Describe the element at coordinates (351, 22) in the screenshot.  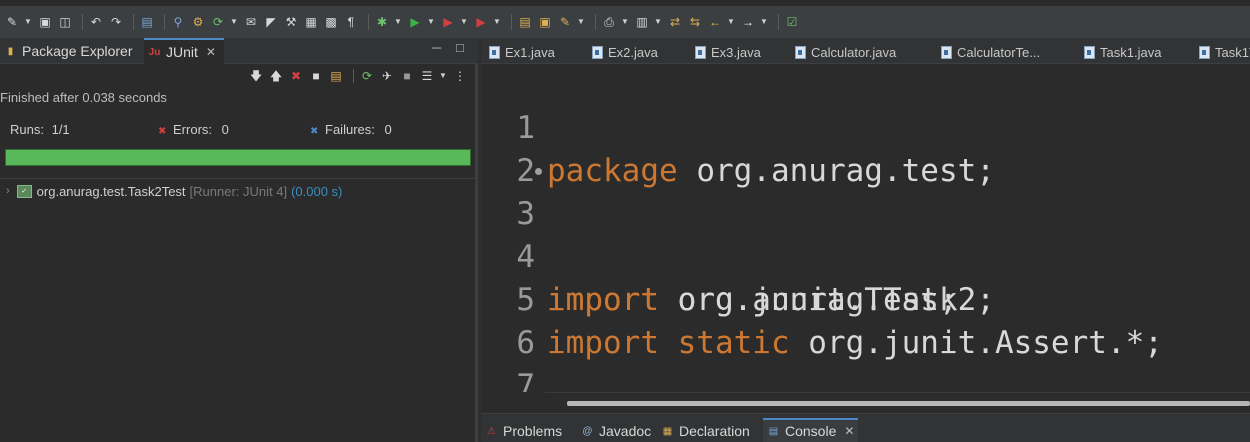
I see `pilcrow-icon: ¶` at that location.